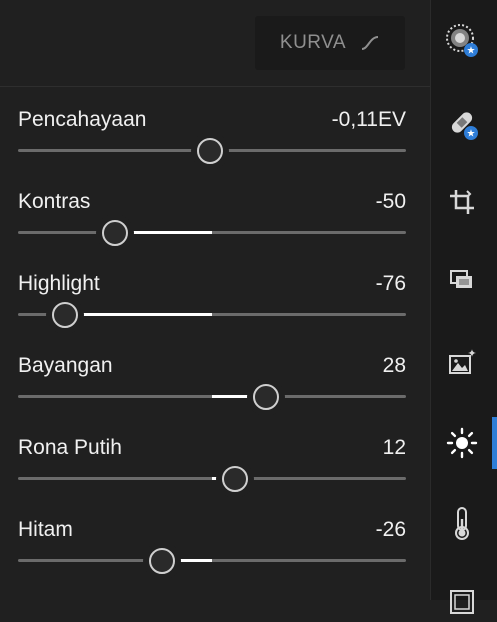  What do you see at coordinates (462, 523) in the screenshot?
I see `color-temperature-icon` at bounding box center [462, 523].